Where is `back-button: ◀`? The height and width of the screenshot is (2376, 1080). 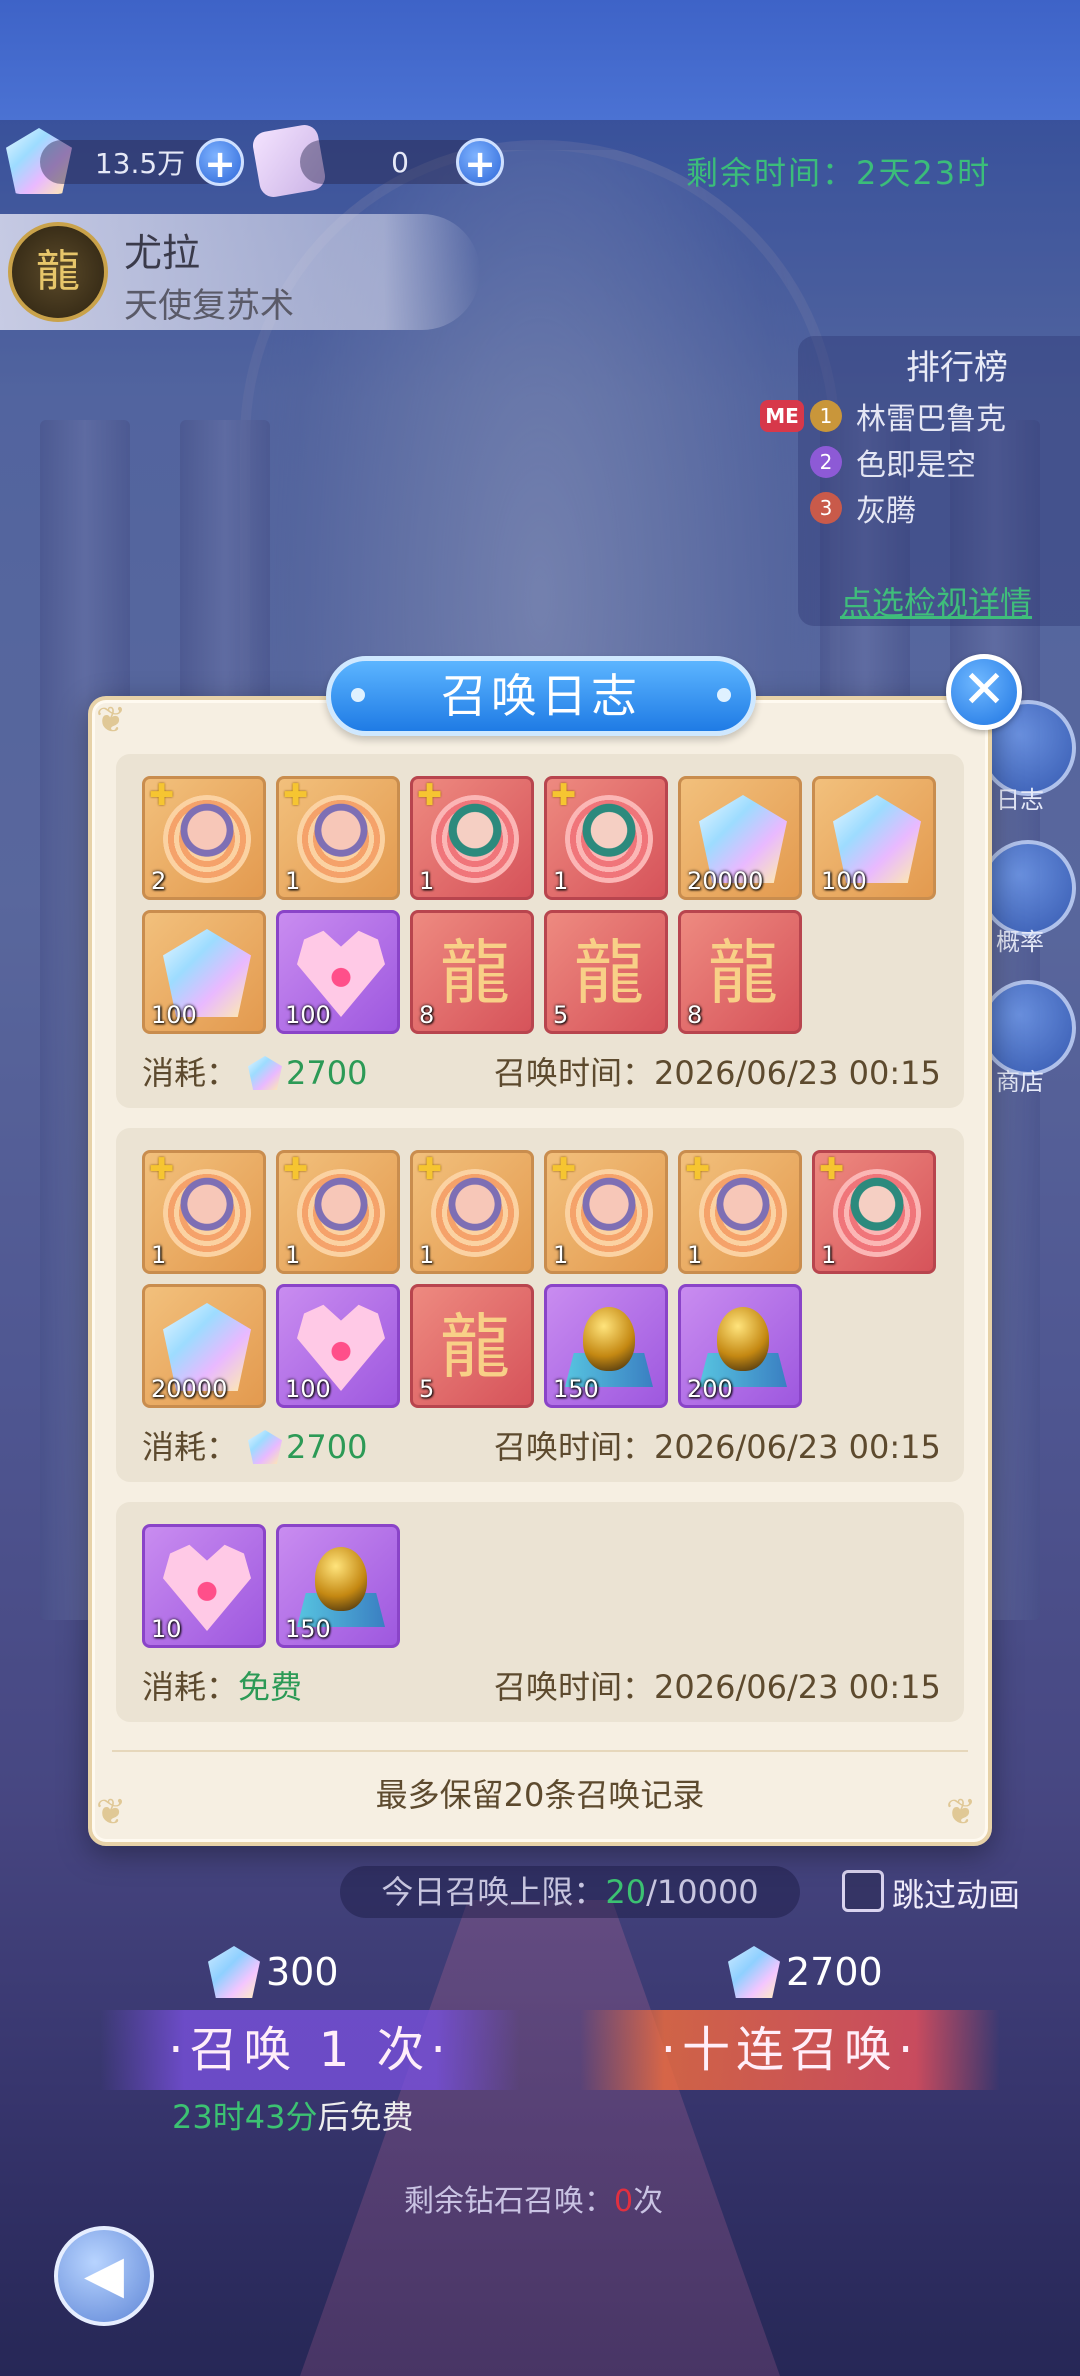 back-button: ◀ is located at coordinates (104, 2276).